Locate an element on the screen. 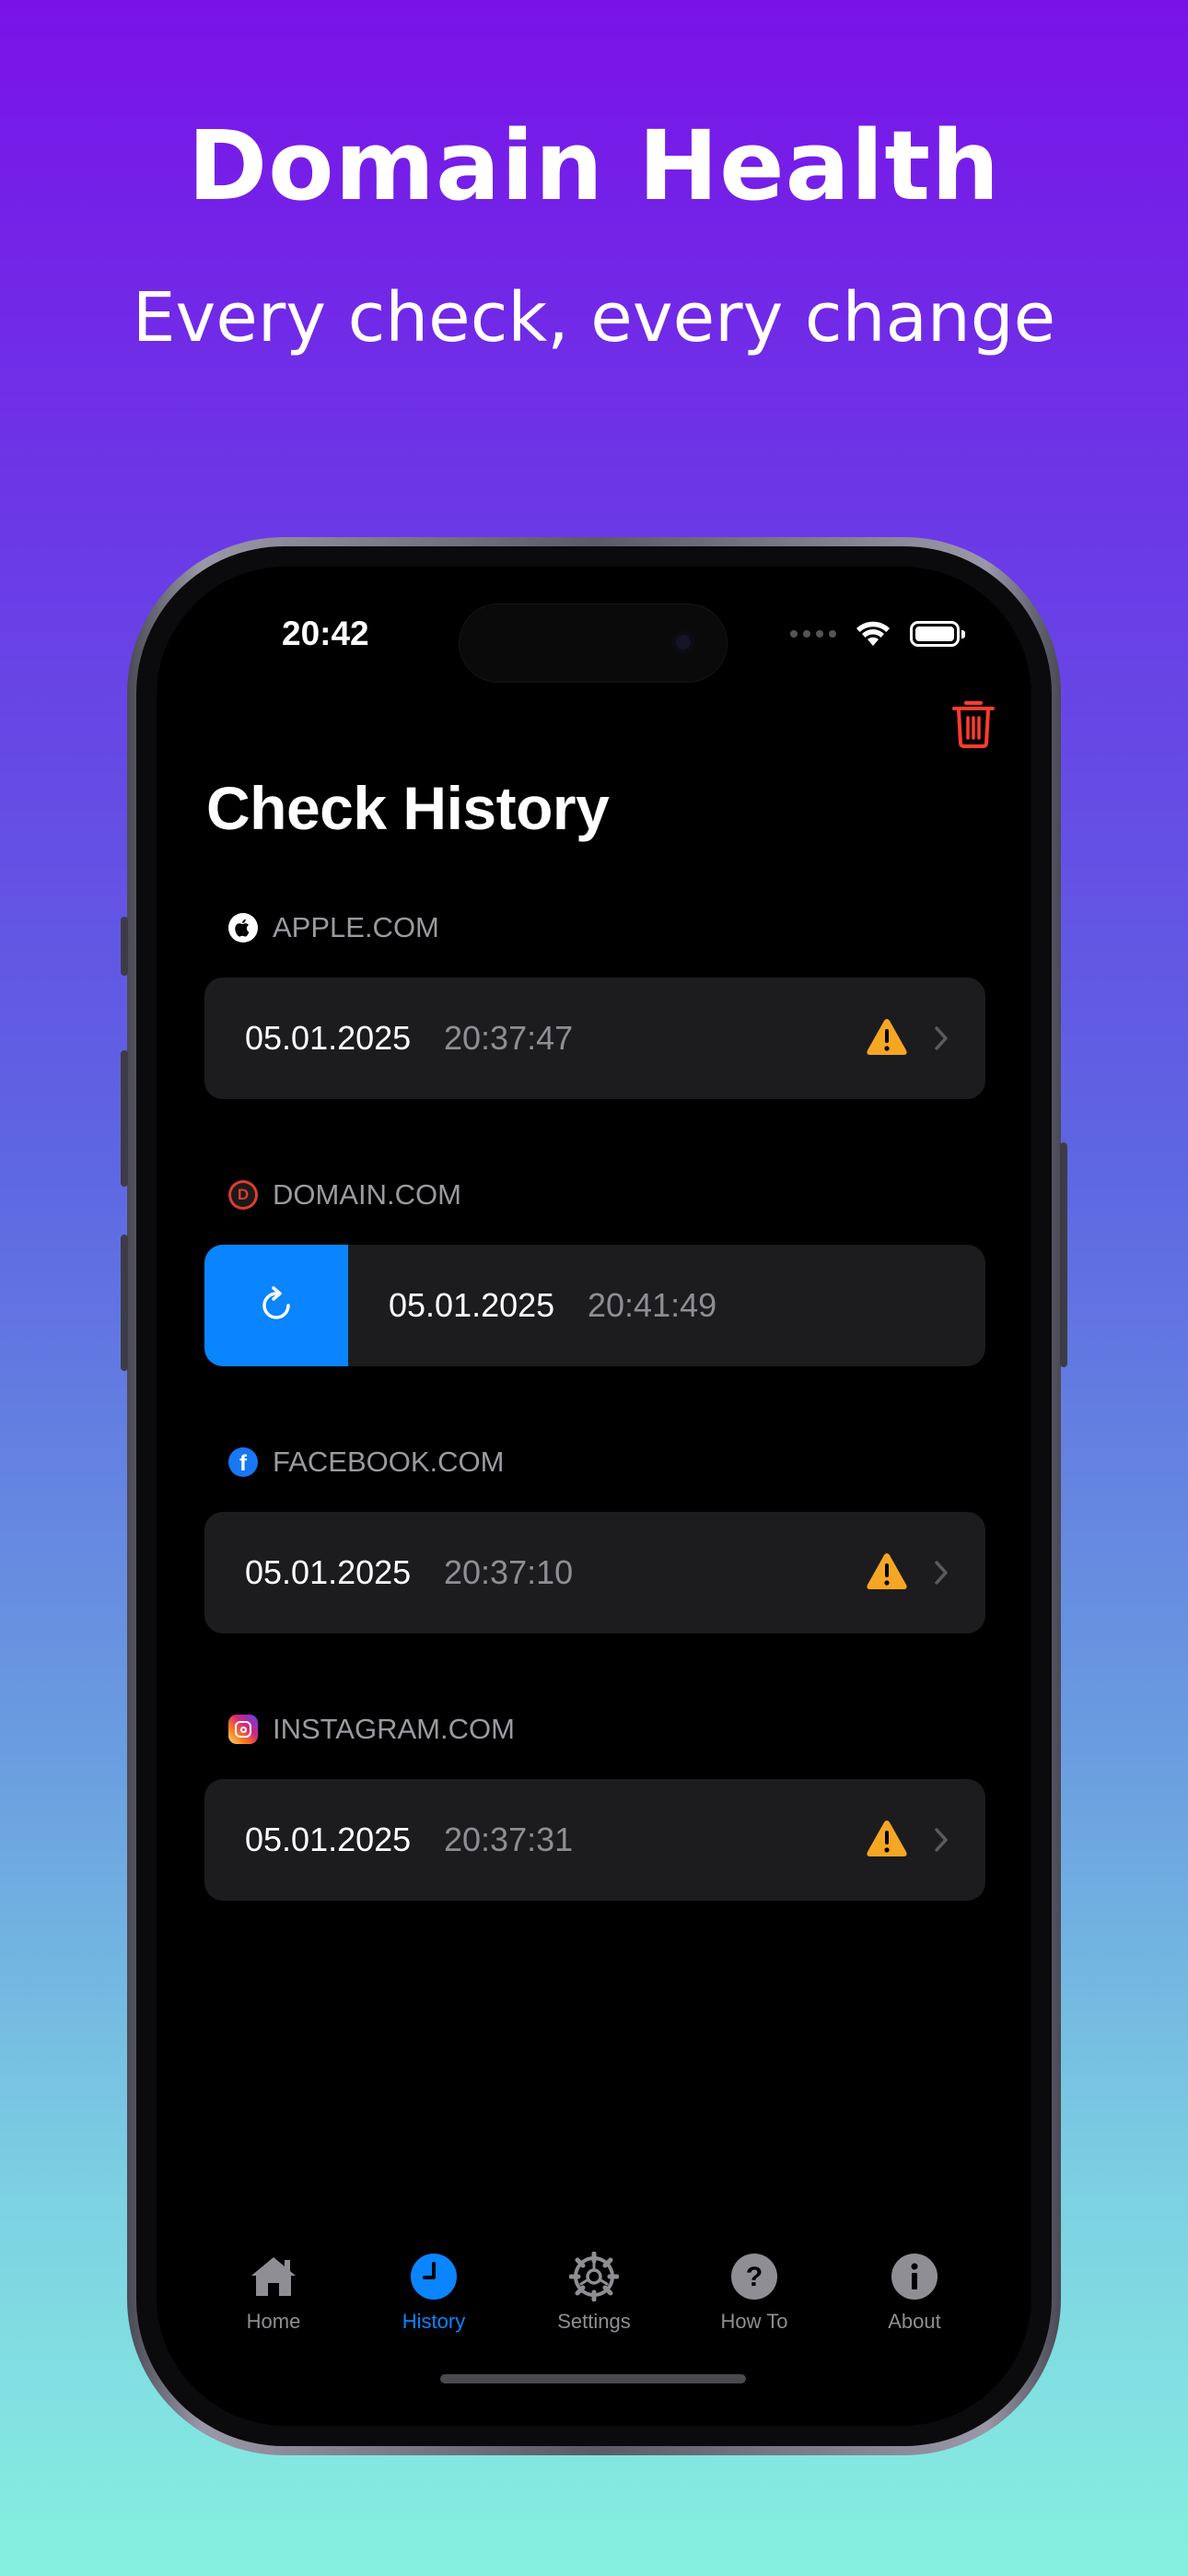 This screenshot has height=2576, width=1188. history-row-instagram: 05.01.2025 20:37:31 is located at coordinates (594, 1840).